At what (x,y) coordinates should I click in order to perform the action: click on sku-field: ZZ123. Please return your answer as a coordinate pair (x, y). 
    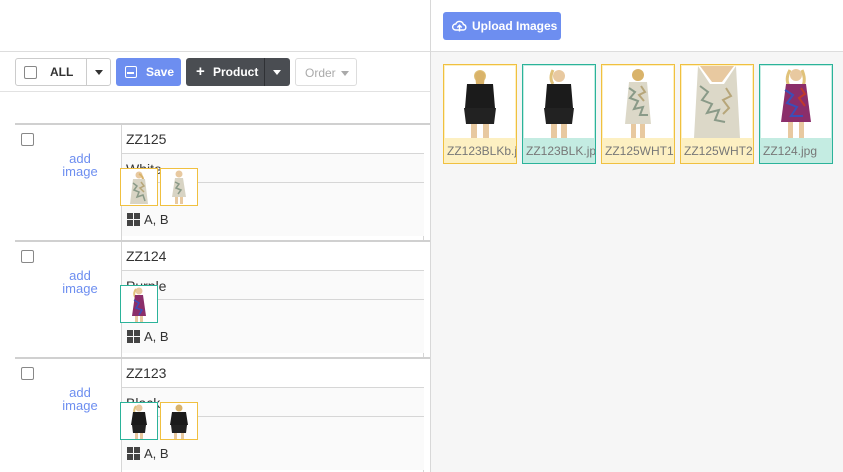
    Looking at the image, I should click on (273, 373).